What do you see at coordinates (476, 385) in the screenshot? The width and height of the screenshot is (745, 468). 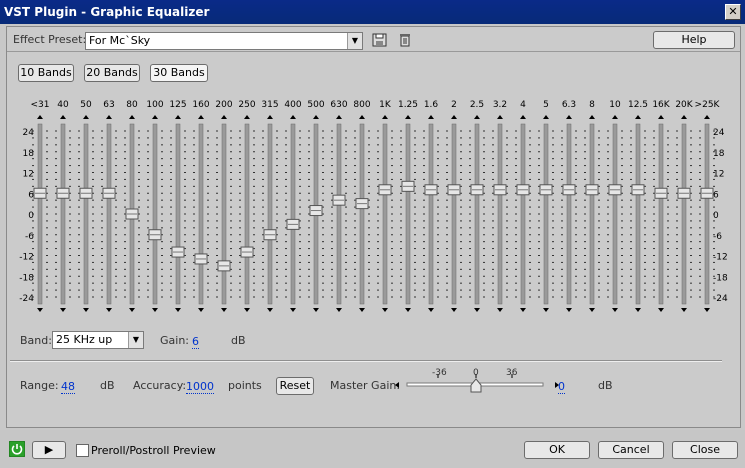 I see `master-gain-thumb` at bounding box center [476, 385].